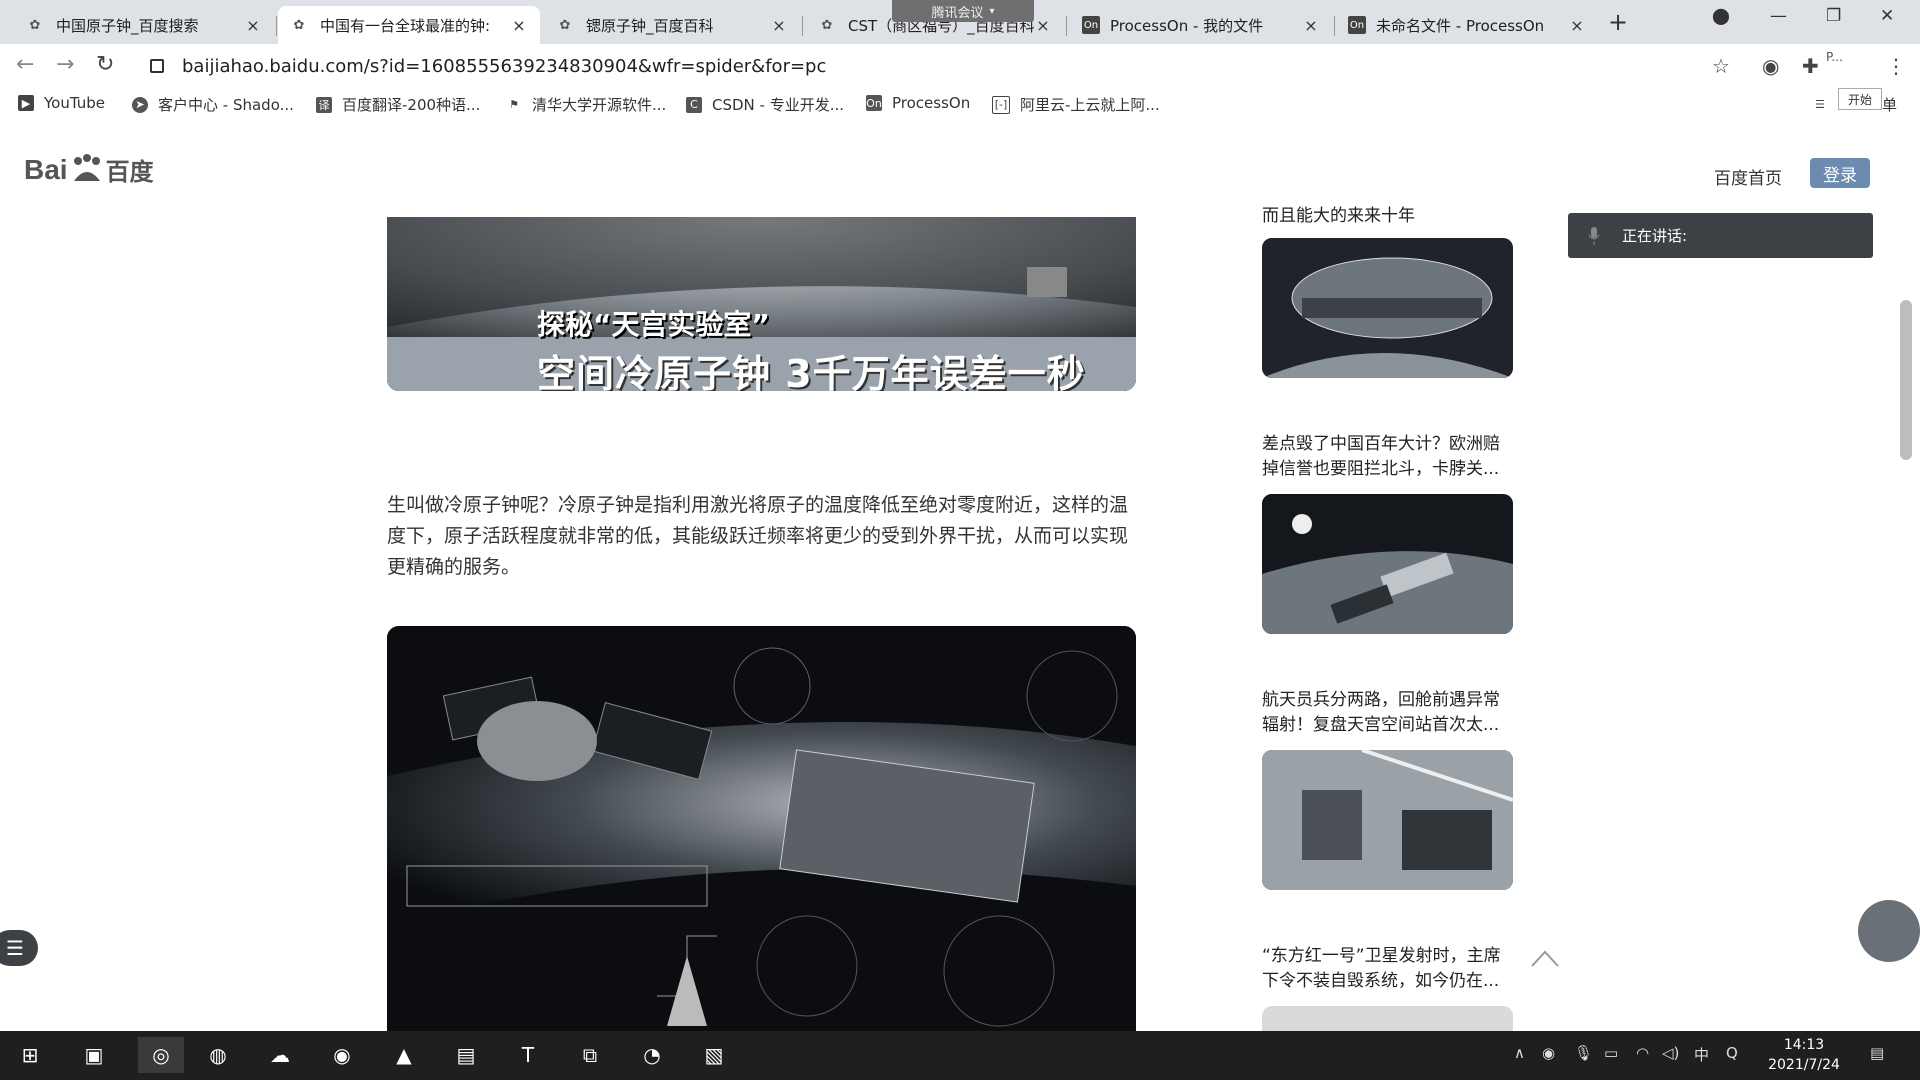  I want to click on minimize-icon: —, so click(1778, 16).